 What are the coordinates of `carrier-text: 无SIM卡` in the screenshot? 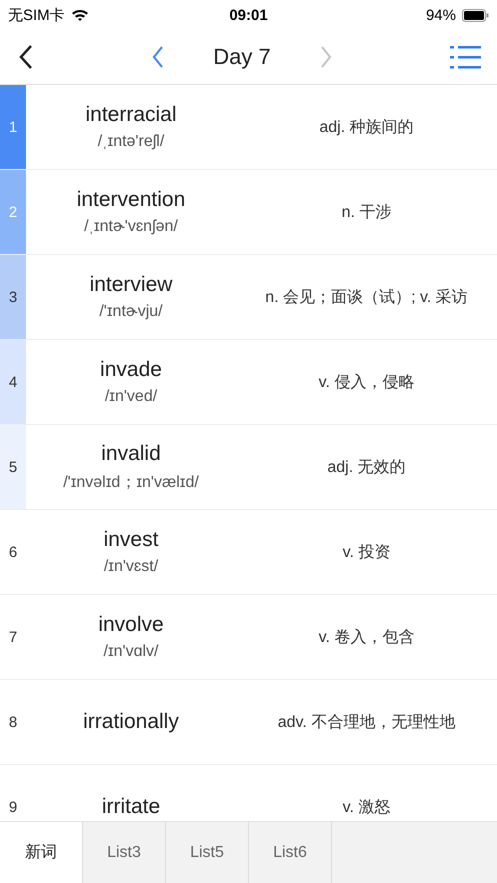 It's located at (36, 15).